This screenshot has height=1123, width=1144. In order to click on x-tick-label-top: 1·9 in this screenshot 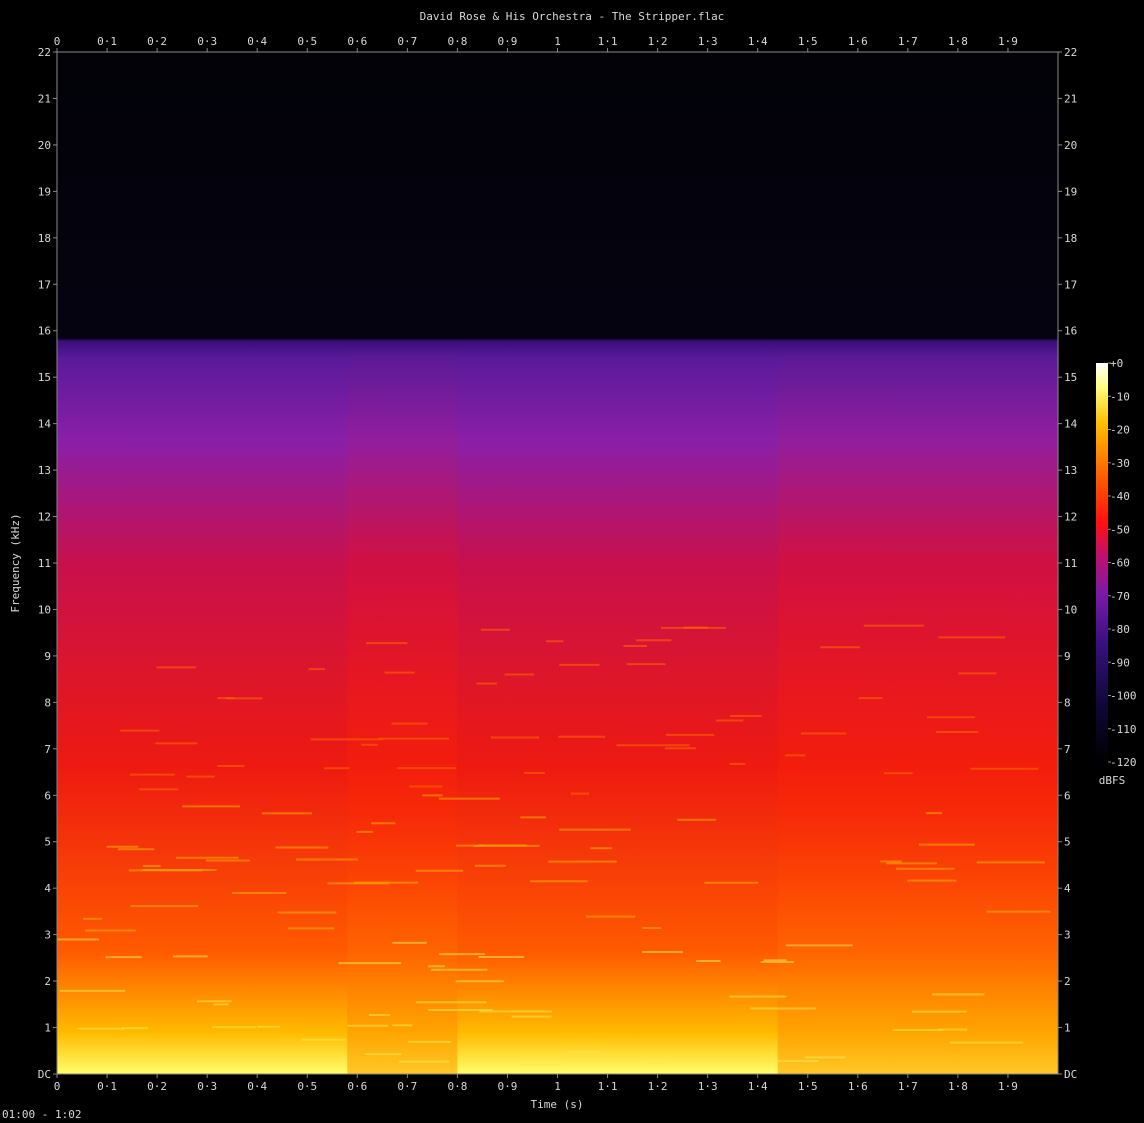, I will do `click(1008, 41)`.